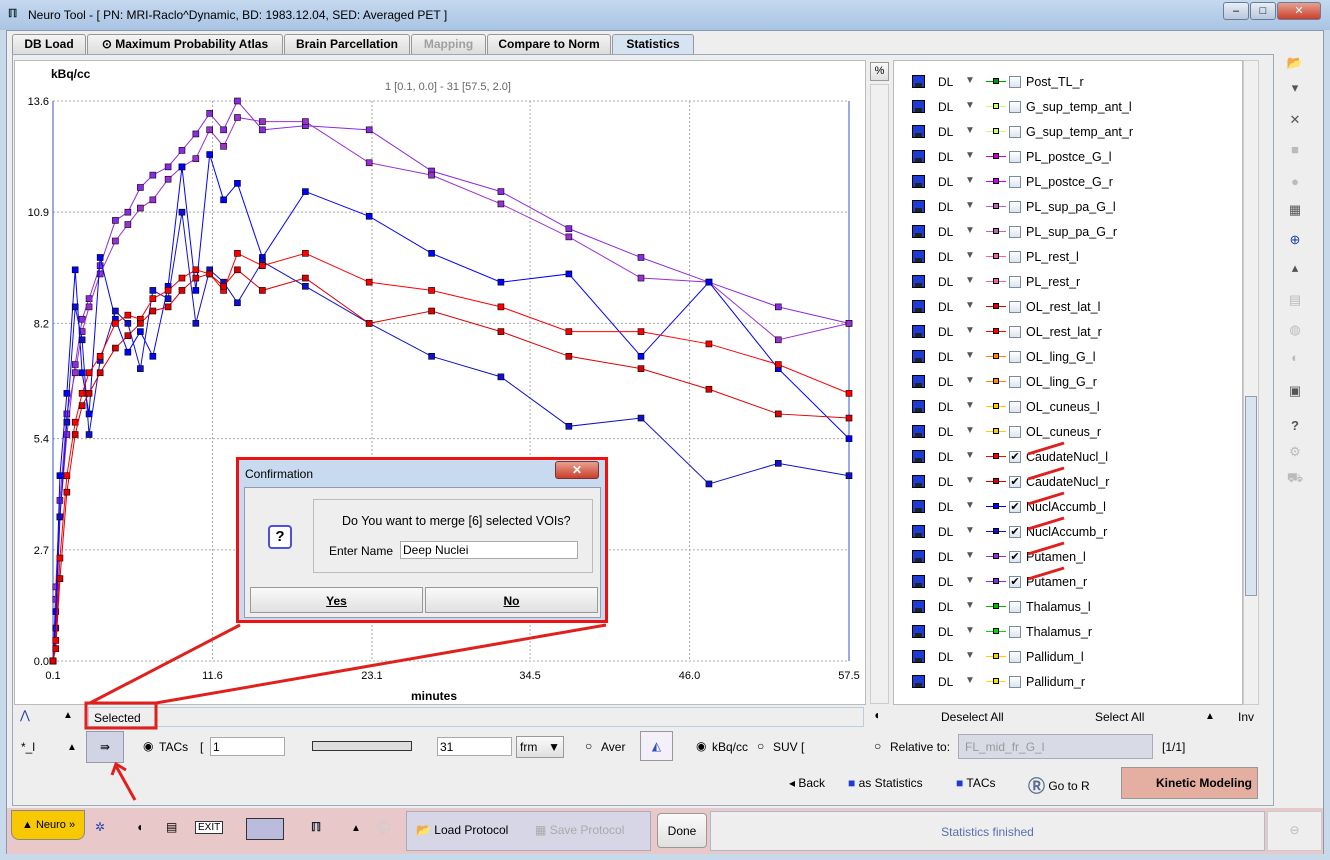 This screenshot has width=1330, height=860. What do you see at coordinates (1295, 243) in the screenshot?
I see `zoom-icon: ⊕` at bounding box center [1295, 243].